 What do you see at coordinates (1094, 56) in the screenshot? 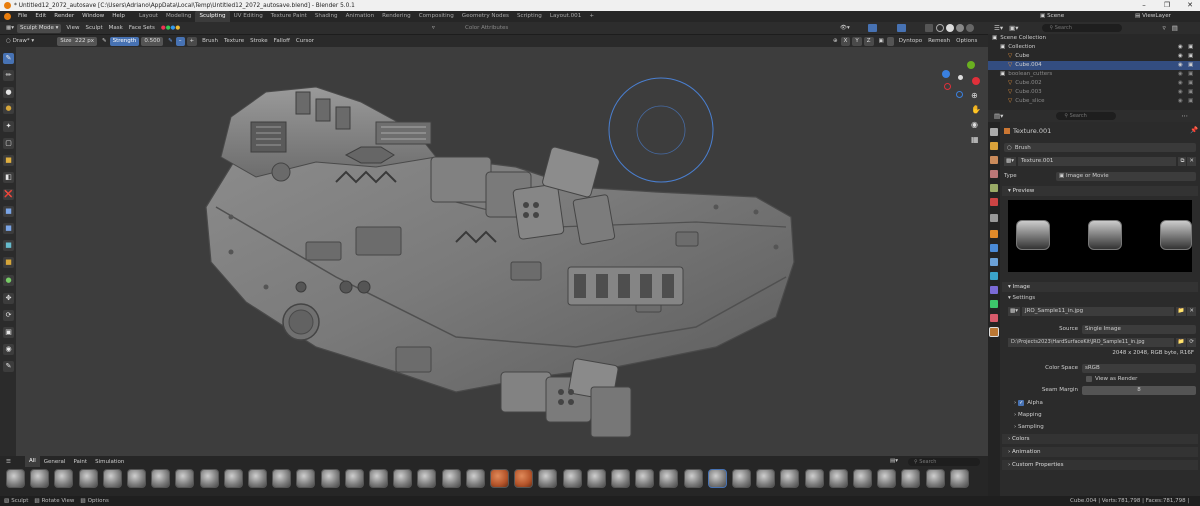
I see `outliner-row: ▽ Cube ◉ ▣` at bounding box center [1094, 56].